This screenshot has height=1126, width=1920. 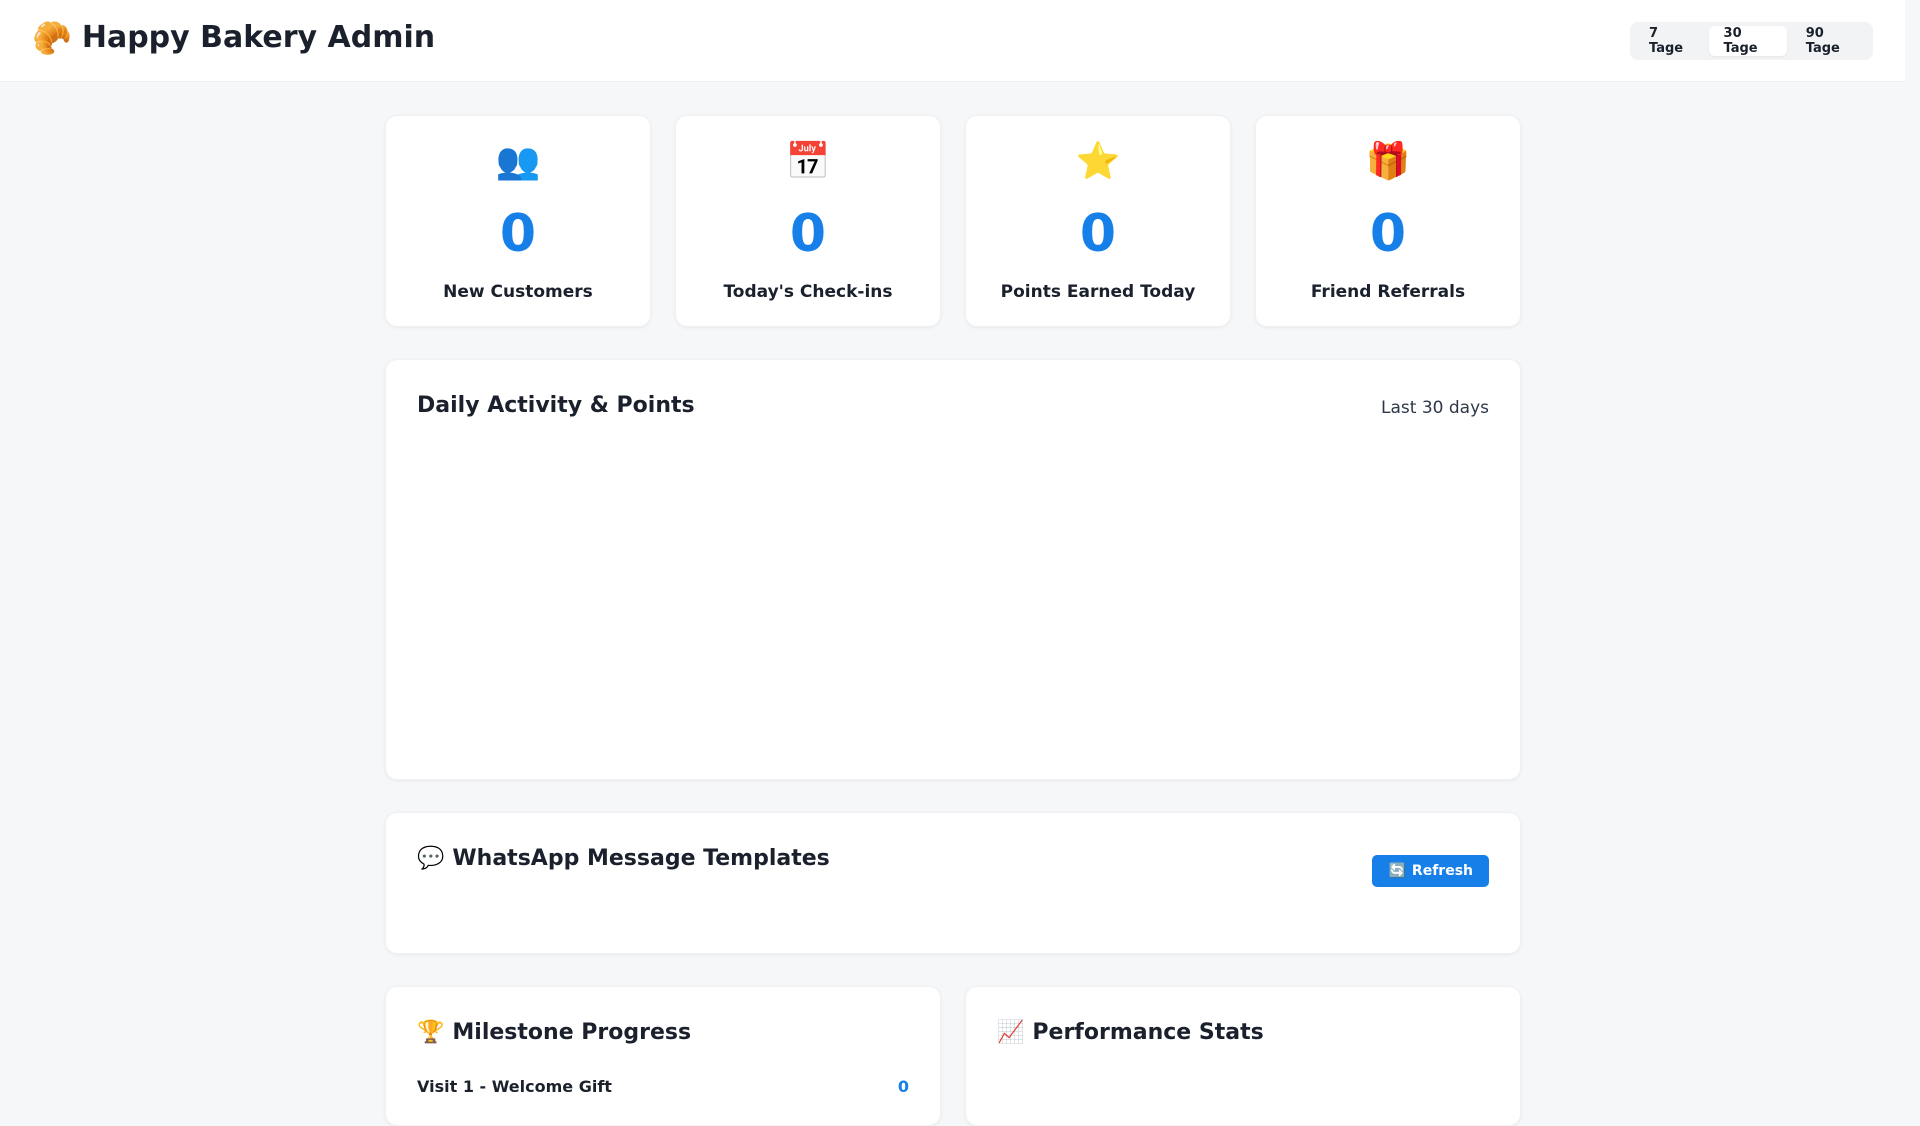 I want to click on app-title: Happy Bakery Admin, so click(x=258, y=37).